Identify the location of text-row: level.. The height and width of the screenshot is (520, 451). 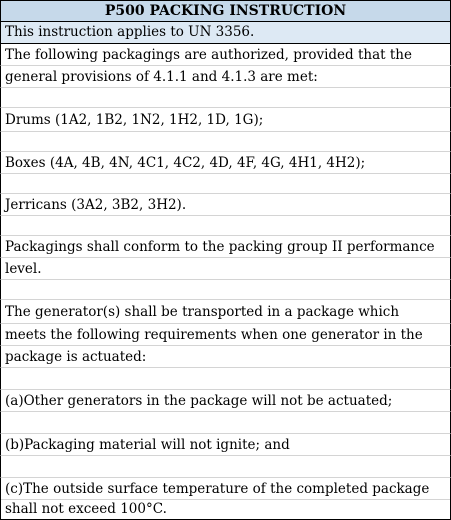
(225, 269).